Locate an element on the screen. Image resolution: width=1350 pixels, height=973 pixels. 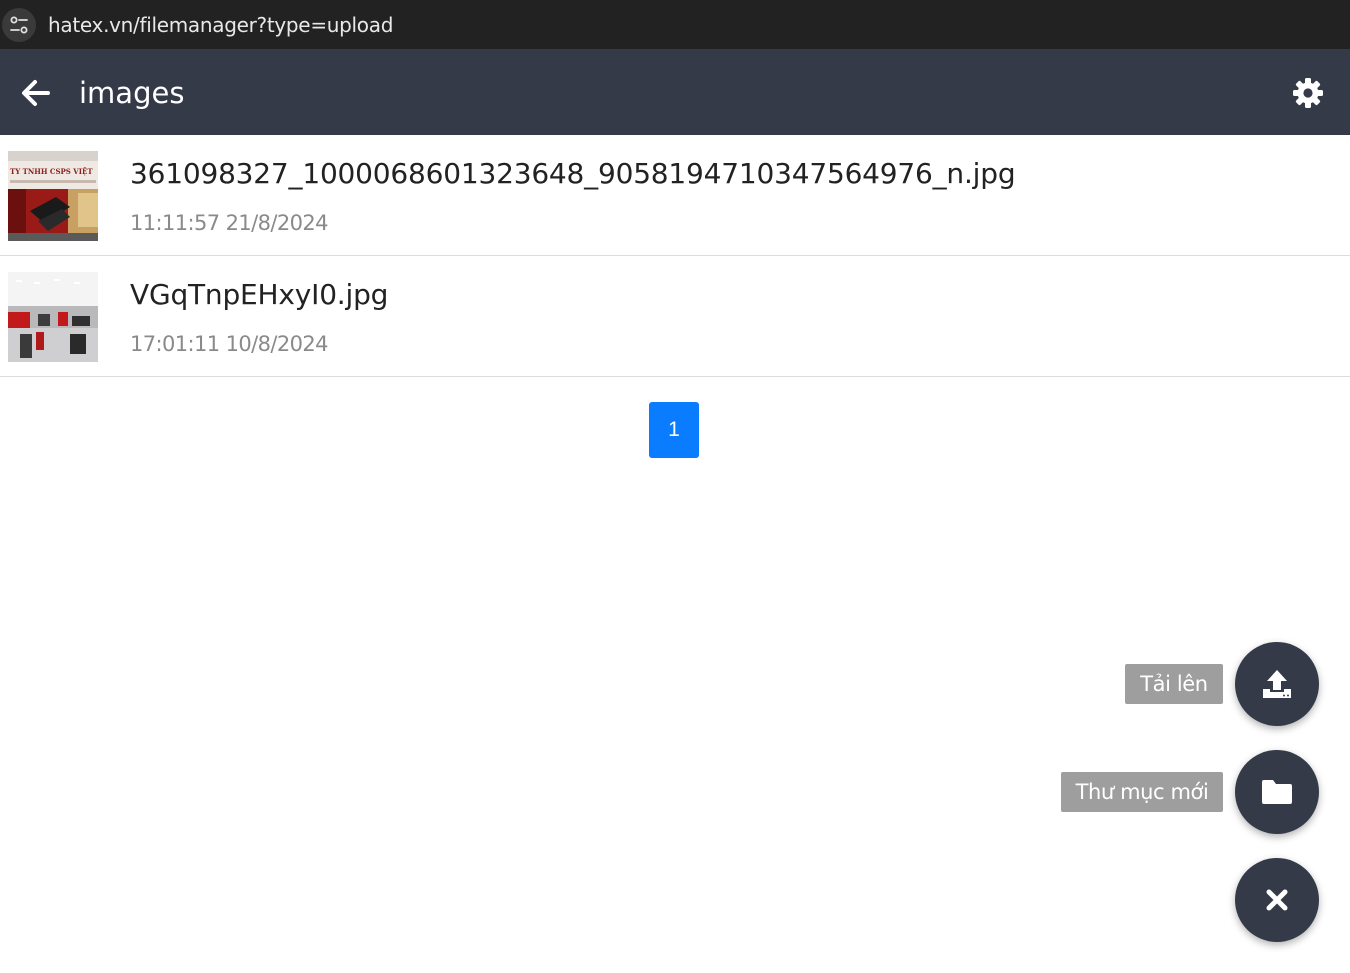
file-name: VGqTnpEHxyI0.jpg is located at coordinates (259, 294).